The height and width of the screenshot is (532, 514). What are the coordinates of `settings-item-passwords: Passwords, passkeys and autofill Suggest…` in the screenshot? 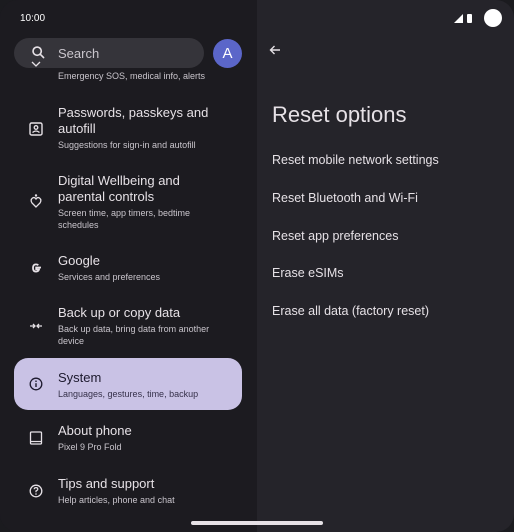 It's located at (128, 128).